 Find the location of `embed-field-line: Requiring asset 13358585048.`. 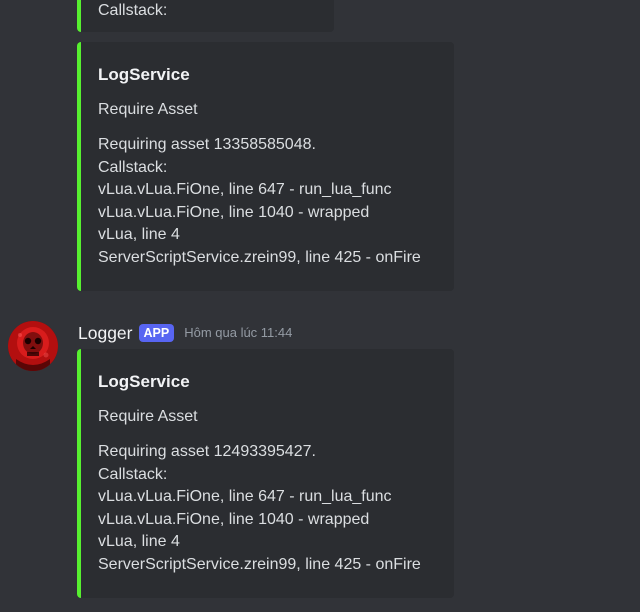

embed-field-line: Requiring asset 13358585048. is located at coordinates (207, 144).